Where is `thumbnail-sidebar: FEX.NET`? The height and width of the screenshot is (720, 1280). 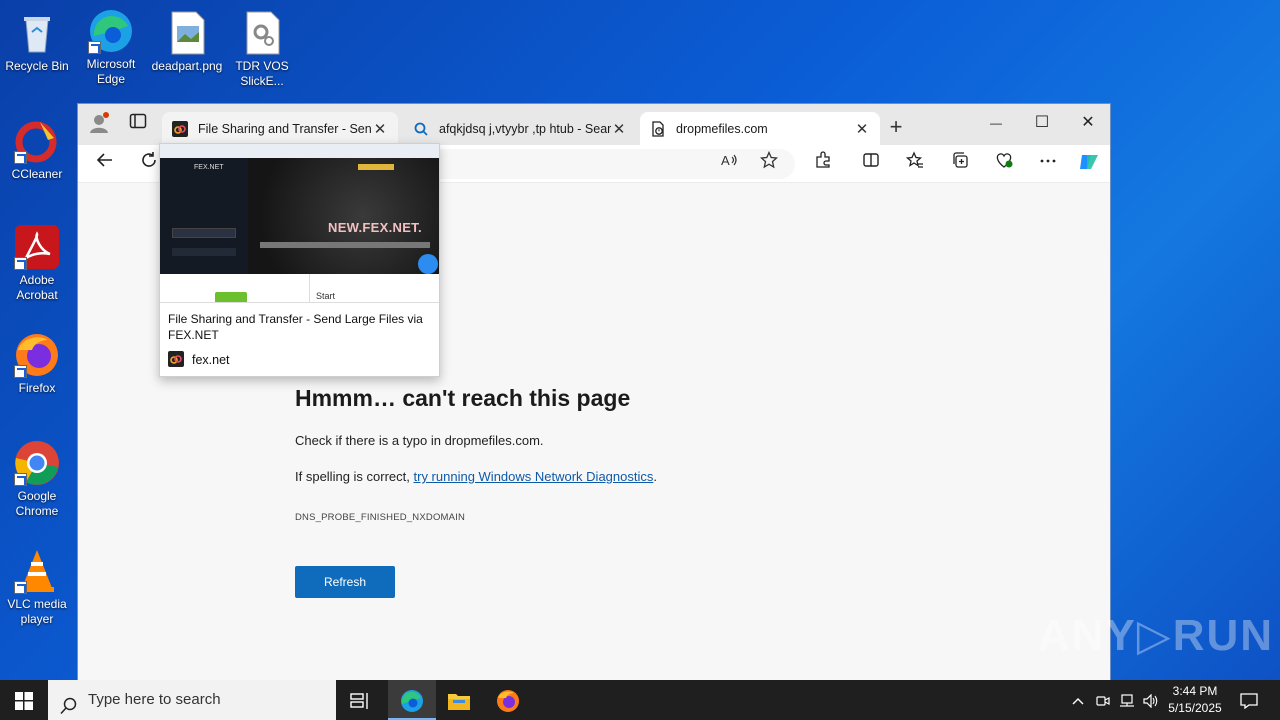 thumbnail-sidebar: FEX.NET is located at coordinates (204, 216).